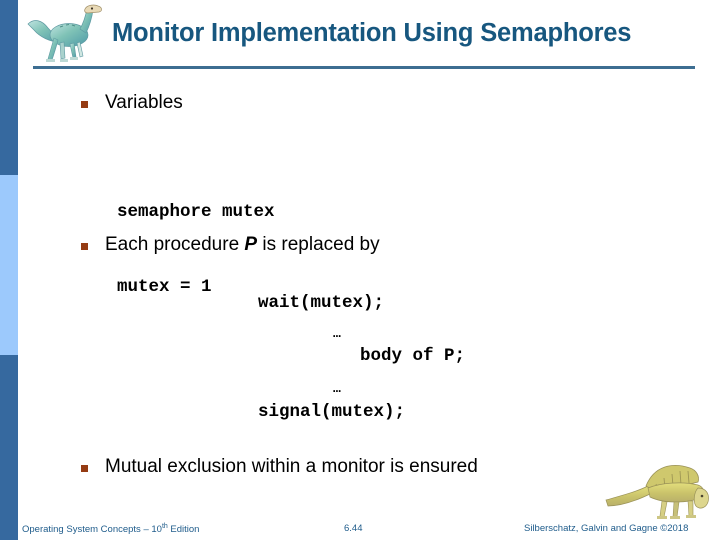 This screenshot has width=720, height=540. Describe the element at coordinates (144, 102) in the screenshot. I see `bullet-label-variables: Variables` at that location.